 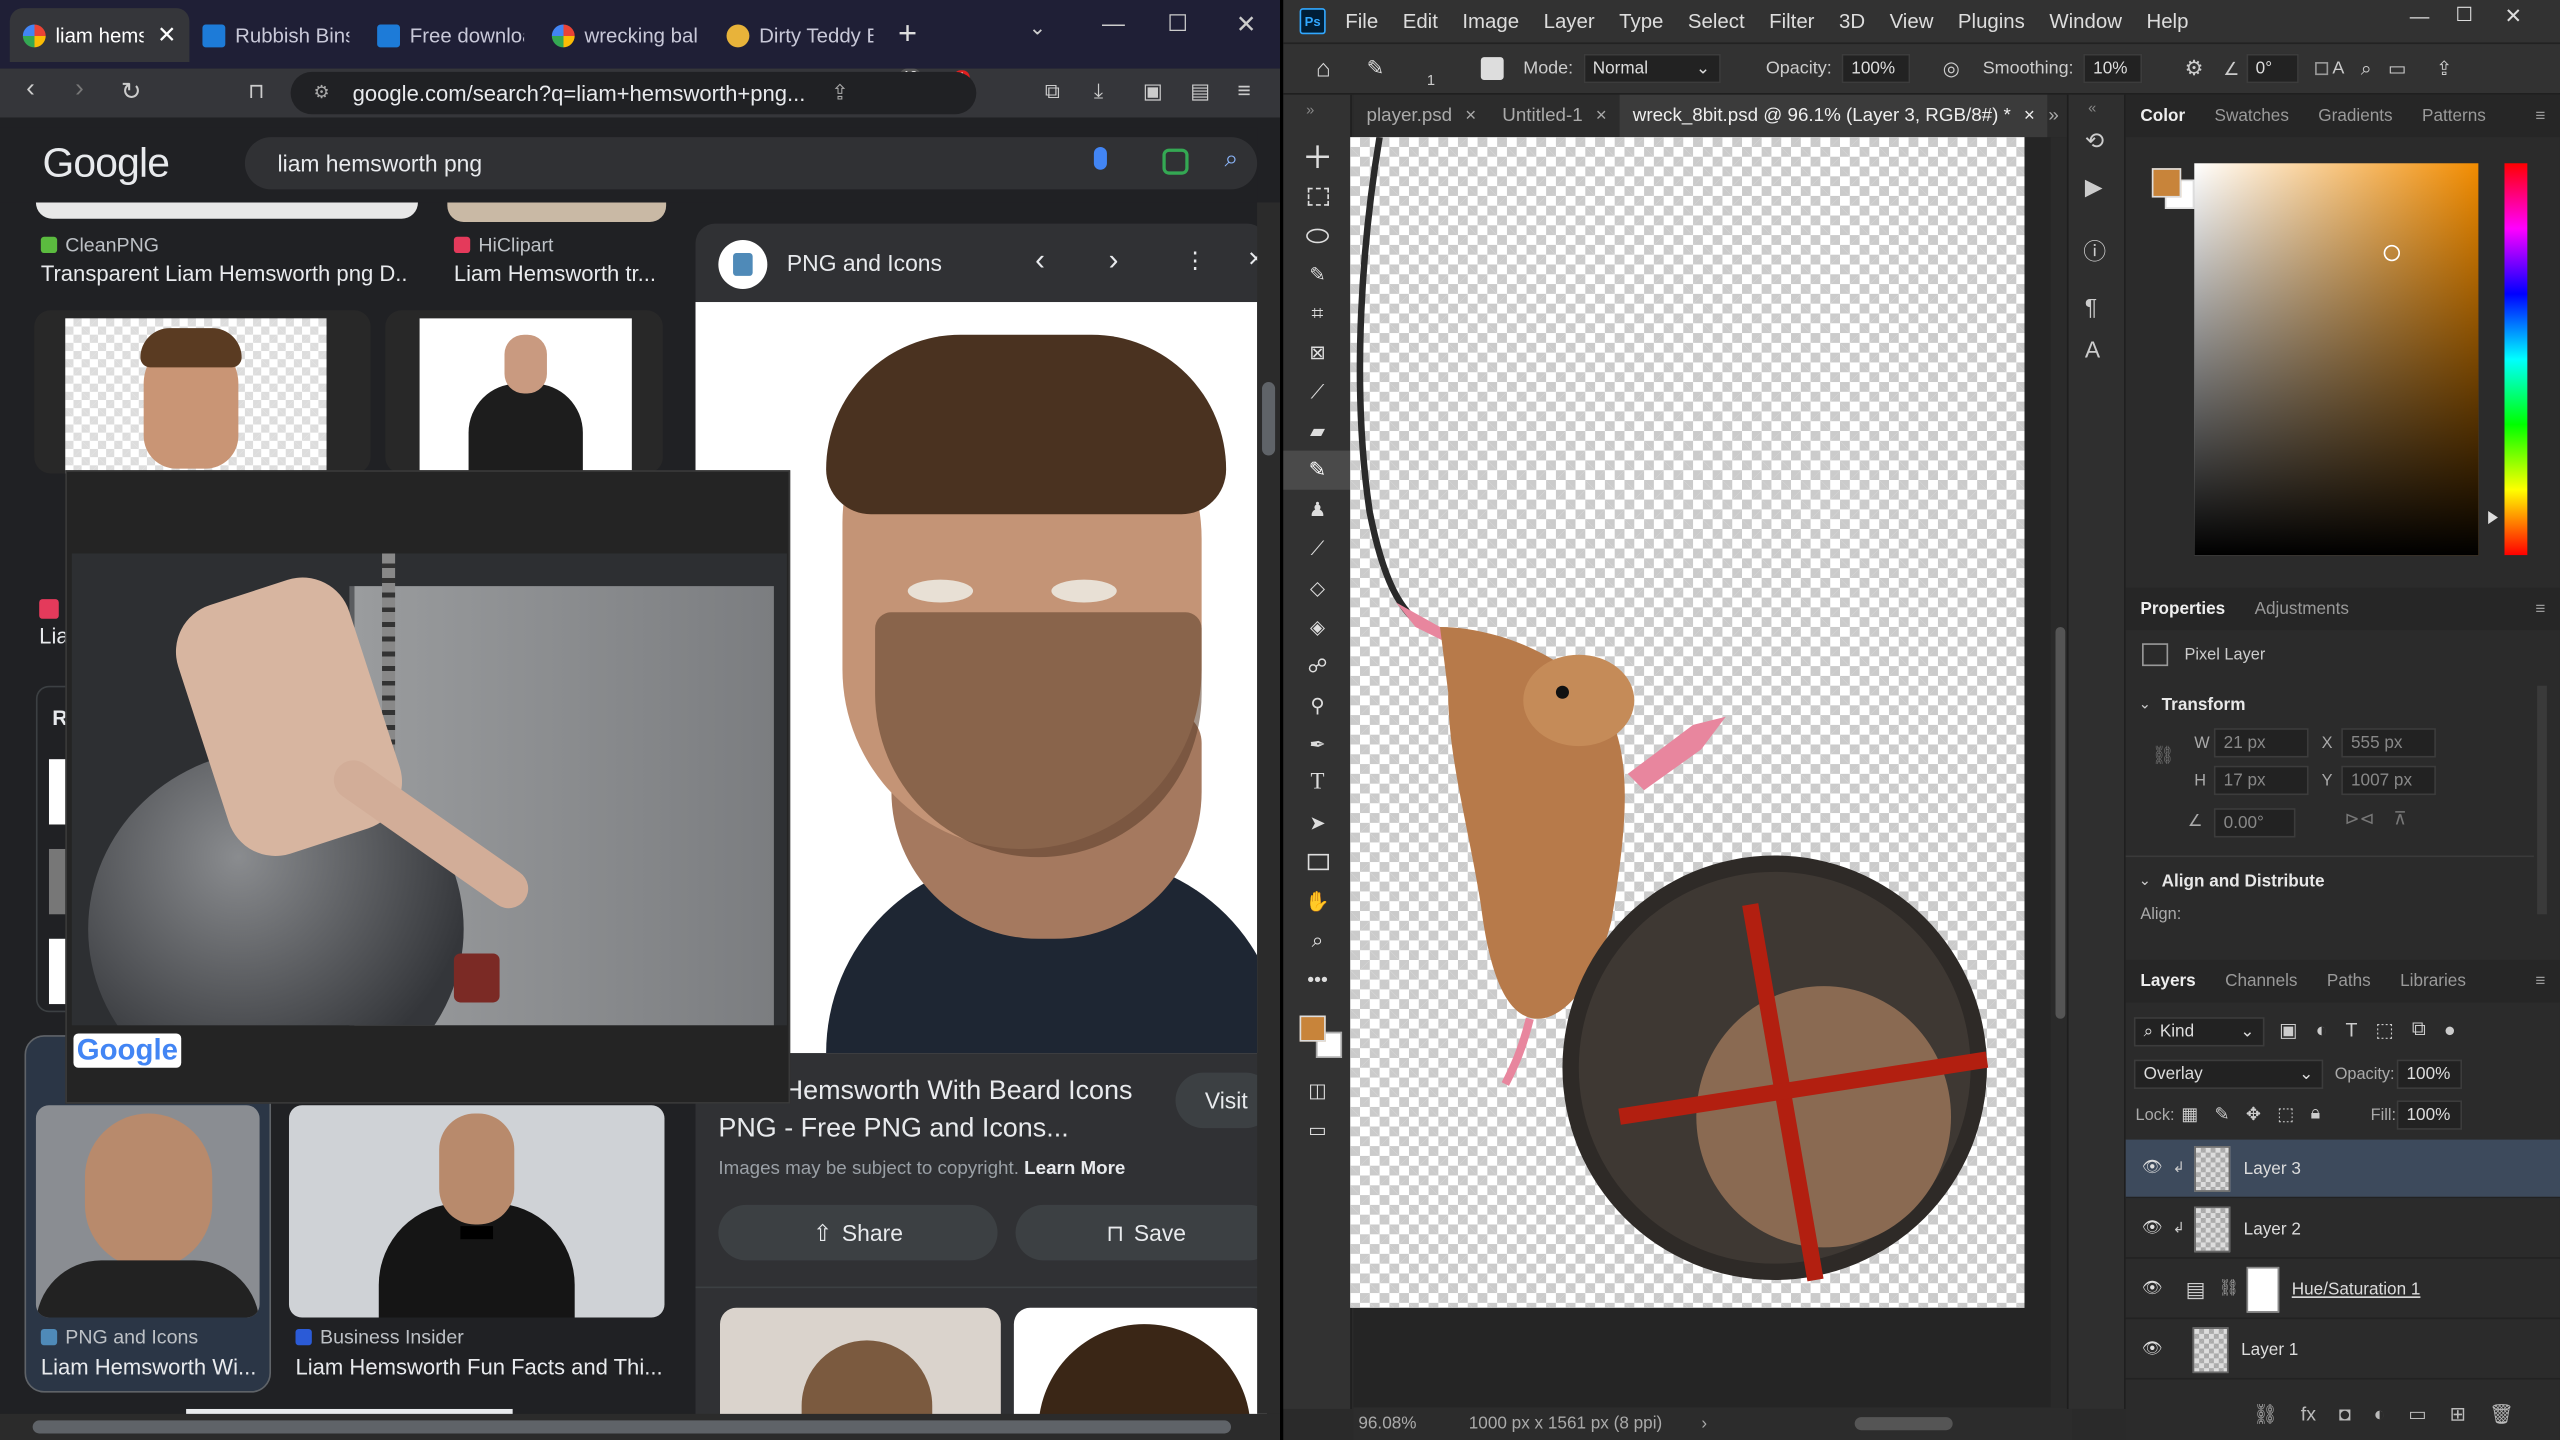 What do you see at coordinates (1100, 158) in the screenshot?
I see `voice-search-icon` at bounding box center [1100, 158].